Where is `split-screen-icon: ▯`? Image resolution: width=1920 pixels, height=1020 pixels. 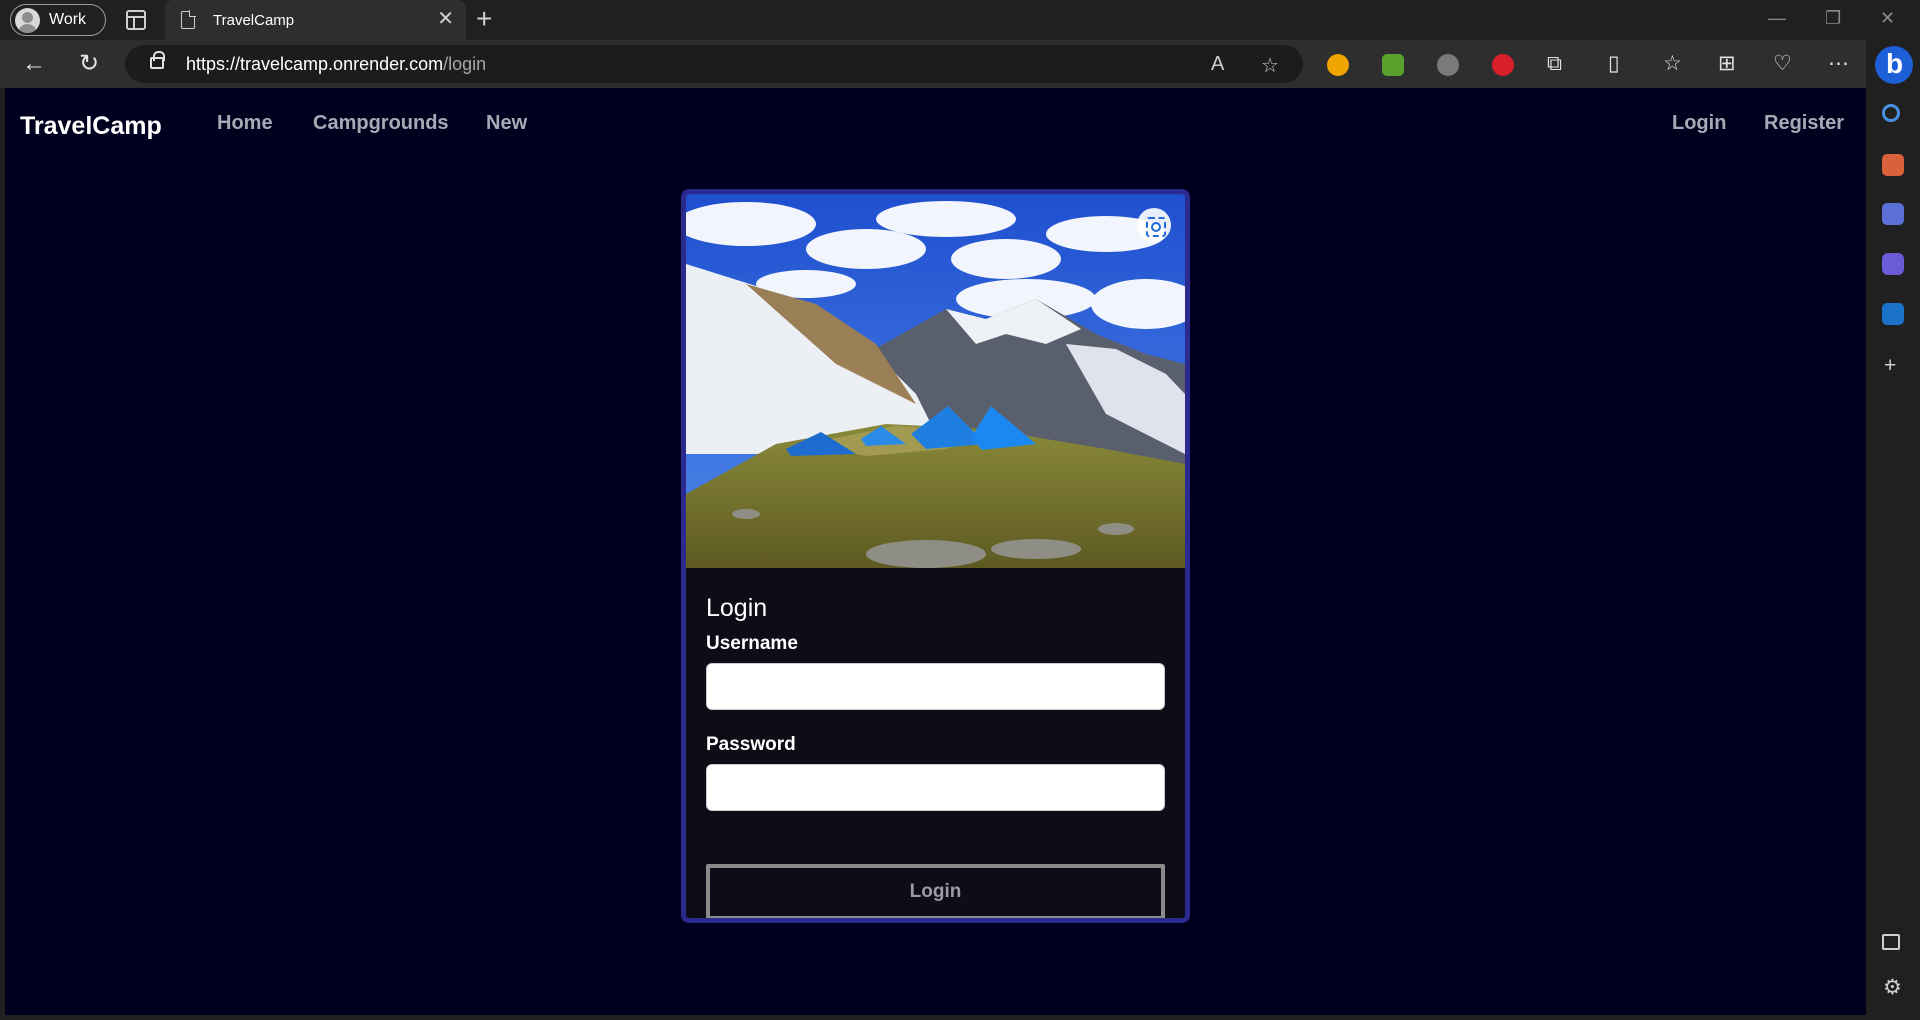
split-screen-icon: ▯ is located at coordinates (1614, 64).